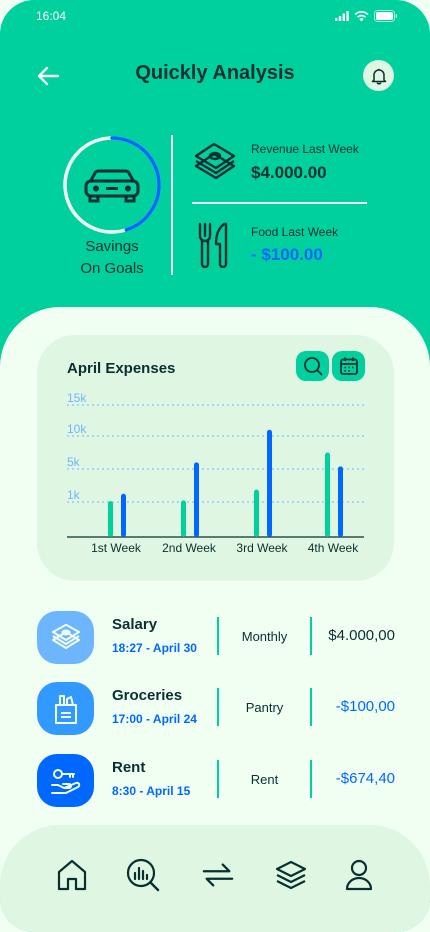  I want to click on transaction-category: Pantry, so click(264, 707).